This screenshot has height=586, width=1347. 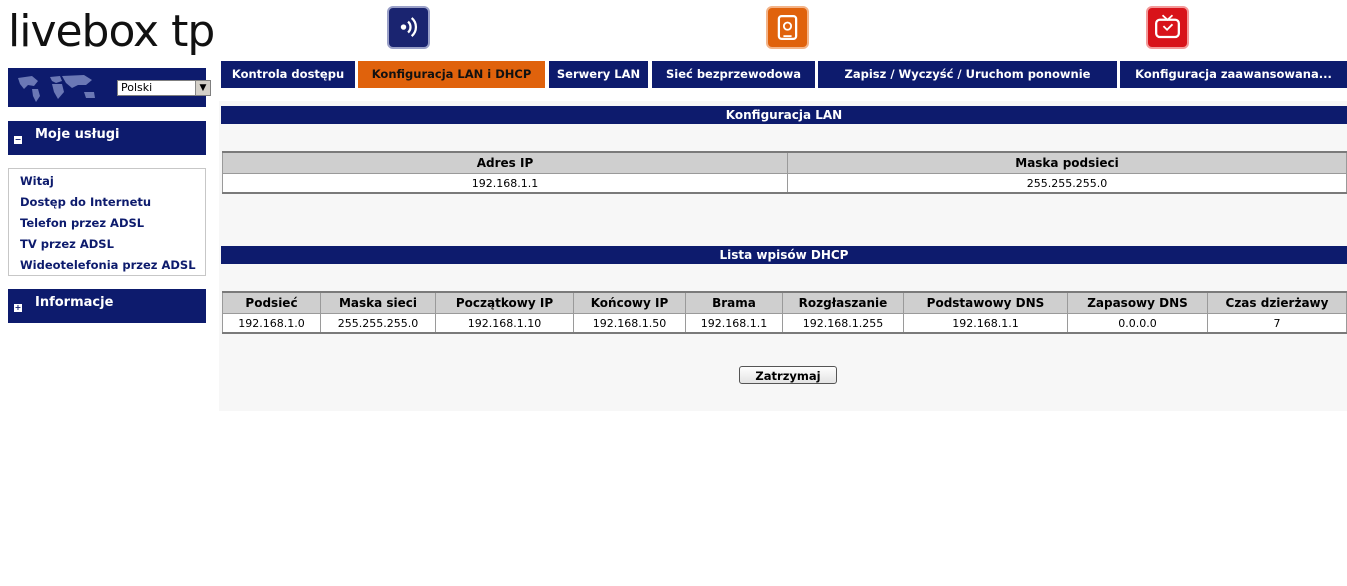 I want to click on column-header: Maska podsieci, so click(x=1067, y=162).